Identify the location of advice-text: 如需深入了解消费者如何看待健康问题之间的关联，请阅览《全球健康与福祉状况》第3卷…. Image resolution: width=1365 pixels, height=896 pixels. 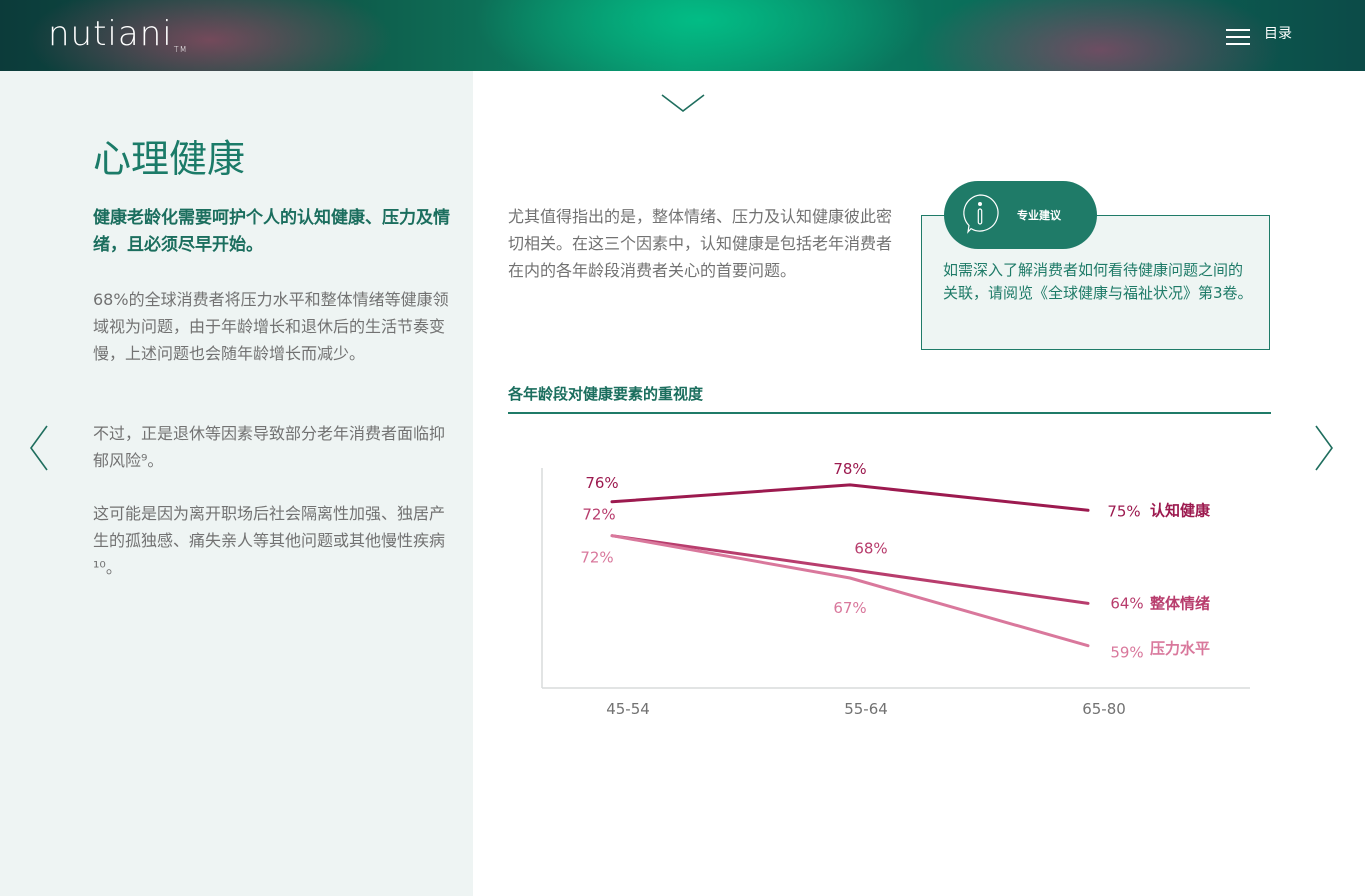
(1099, 282).